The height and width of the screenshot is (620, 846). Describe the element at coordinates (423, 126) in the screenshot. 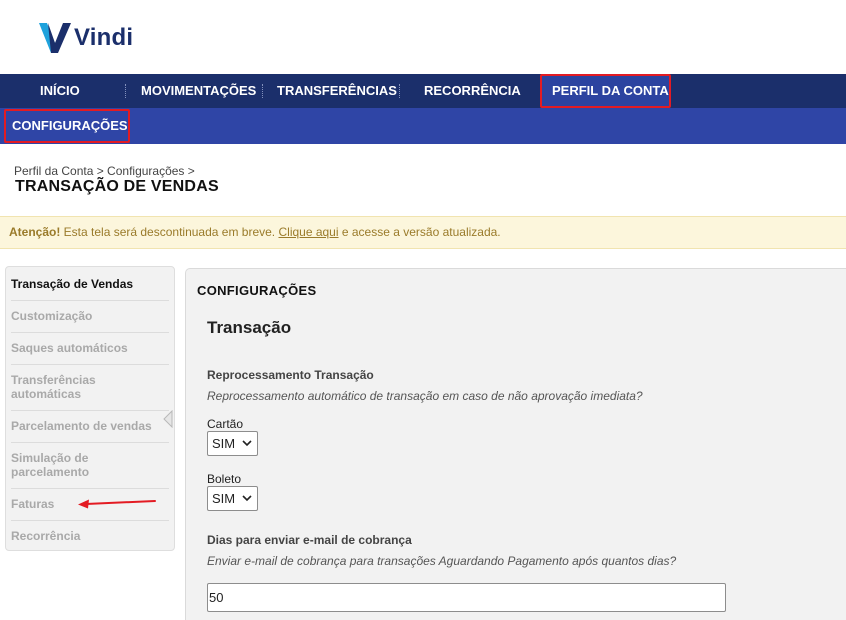

I see `sub-navigation: CONFIGURAÇÕES` at that location.